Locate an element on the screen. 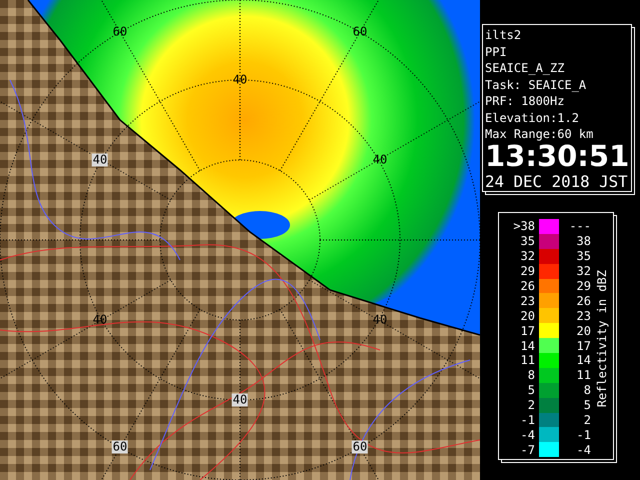  scale-value: 38 is located at coordinates (584, 241).